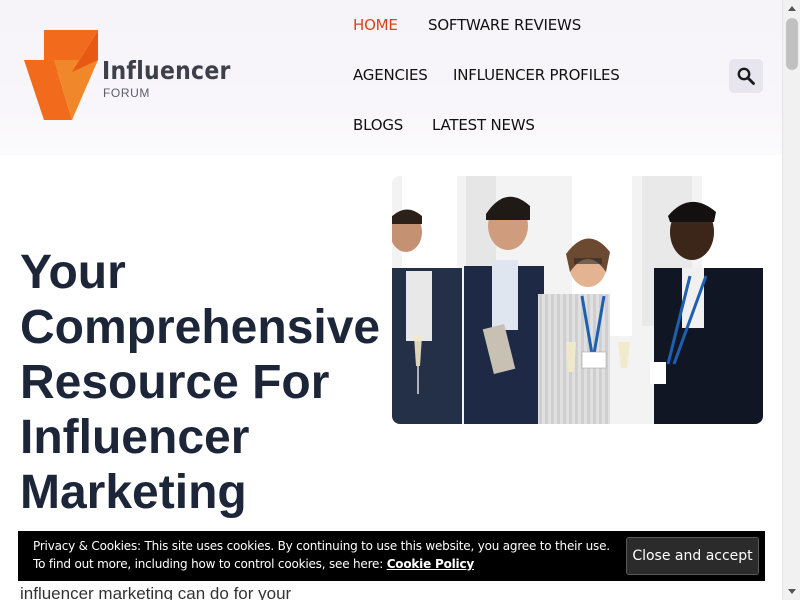  Describe the element at coordinates (200, 327) in the screenshot. I see `hero-title-line: Comprehensive` at that location.